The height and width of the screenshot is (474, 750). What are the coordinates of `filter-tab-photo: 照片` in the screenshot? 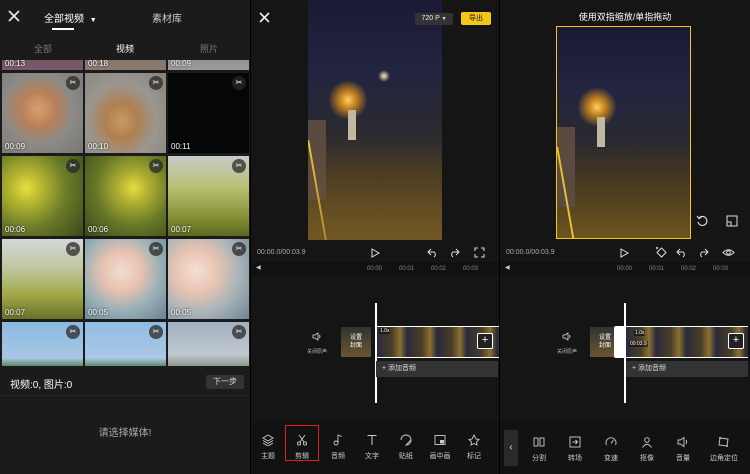 It's located at (209, 48).